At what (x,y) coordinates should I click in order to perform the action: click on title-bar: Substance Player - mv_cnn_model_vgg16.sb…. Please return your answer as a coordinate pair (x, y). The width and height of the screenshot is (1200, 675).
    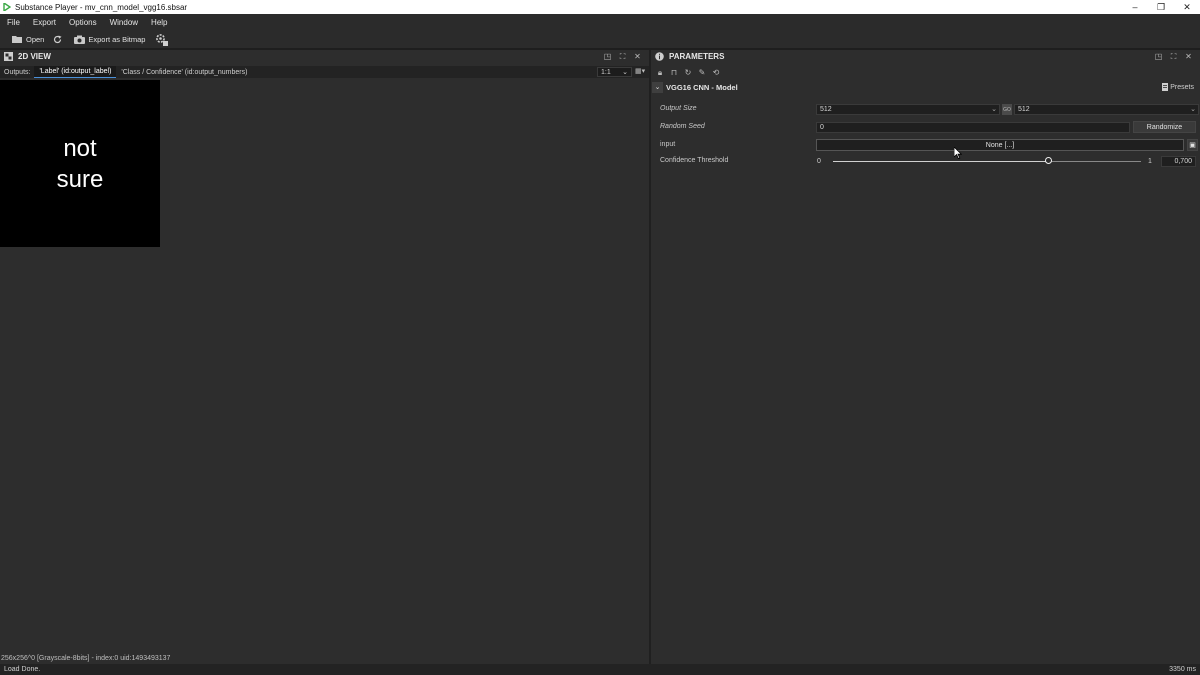
    Looking at the image, I should click on (600, 7).